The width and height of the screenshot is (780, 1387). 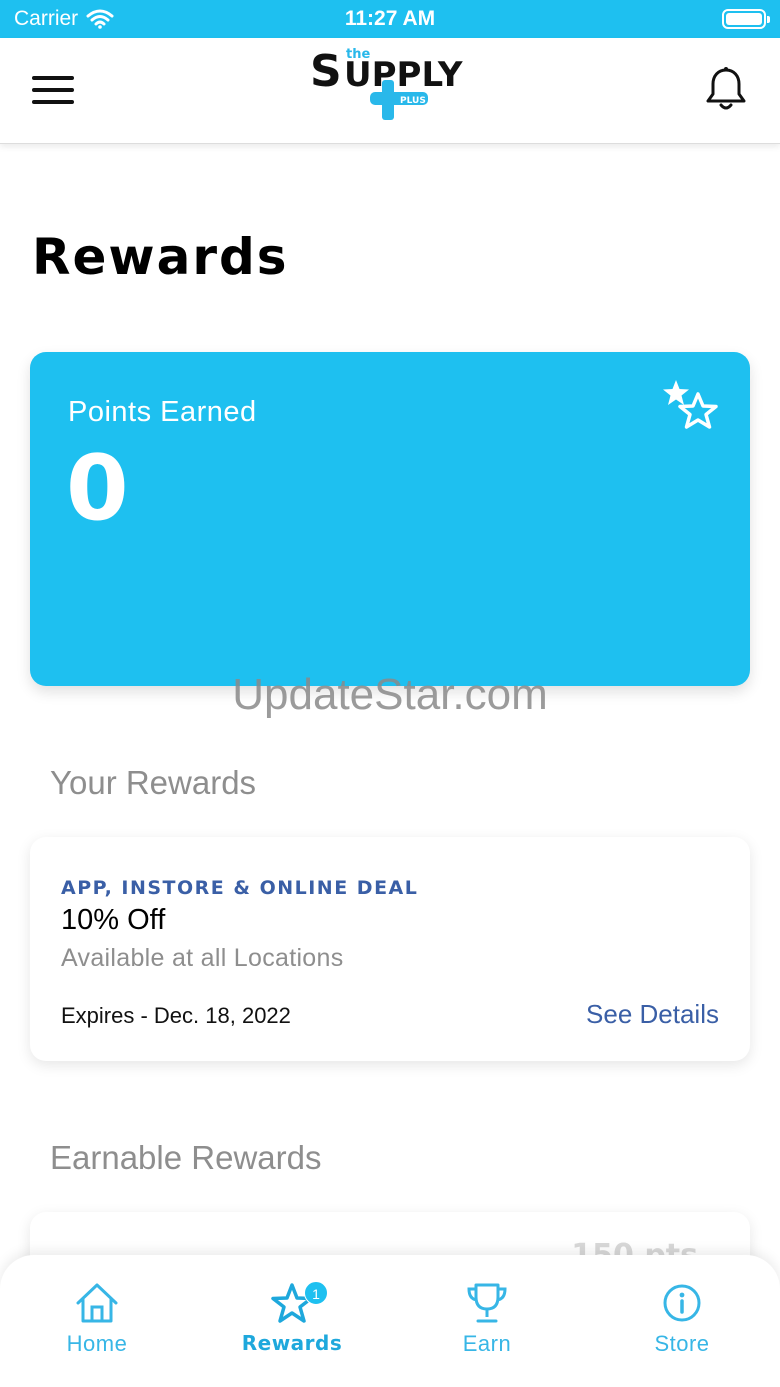 What do you see at coordinates (652, 1014) in the screenshot?
I see `see-details-link: See Details` at bounding box center [652, 1014].